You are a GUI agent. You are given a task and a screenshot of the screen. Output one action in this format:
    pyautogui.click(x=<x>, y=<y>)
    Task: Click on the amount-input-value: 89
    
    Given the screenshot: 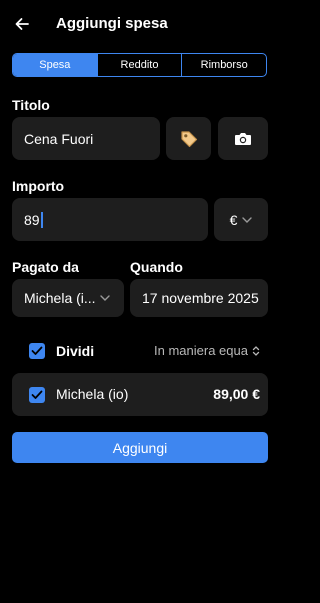 What is the action you would take?
    pyautogui.click(x=32, y=219)
    